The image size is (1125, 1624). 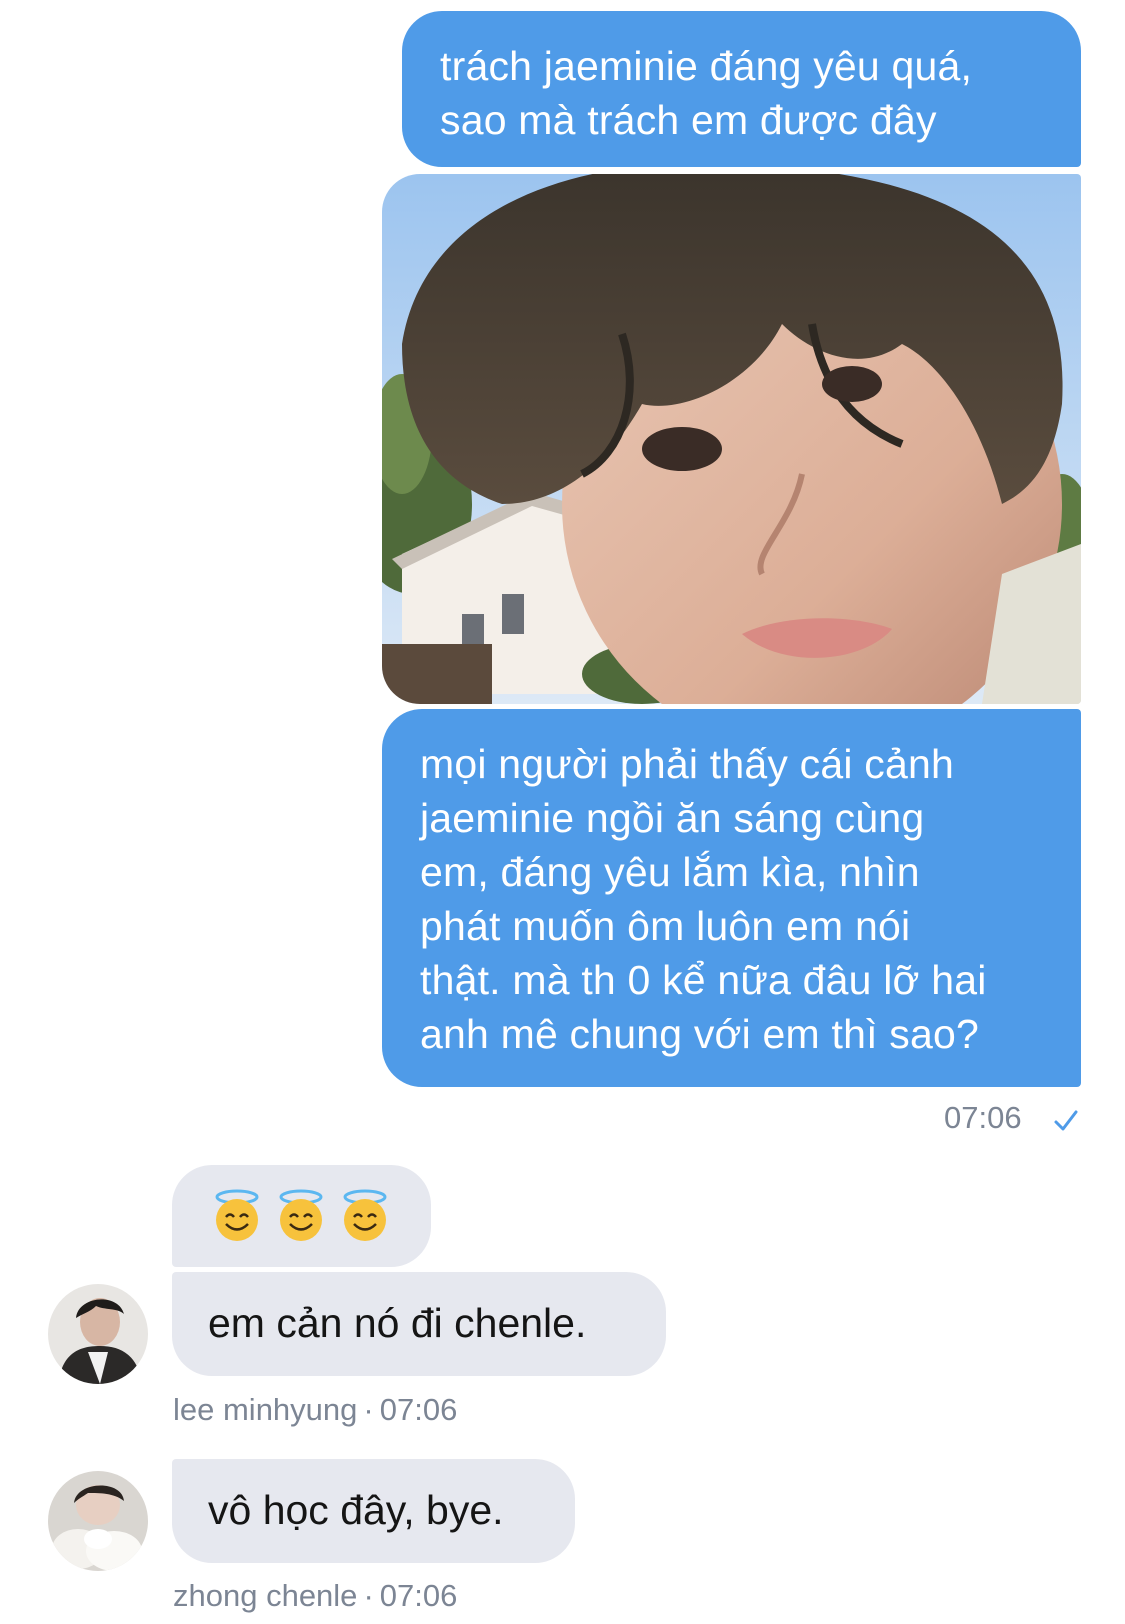 I want to click on message-line: thật. mà th 0 kể nữa đâu lỡ hai, so click(x=703, y=980).